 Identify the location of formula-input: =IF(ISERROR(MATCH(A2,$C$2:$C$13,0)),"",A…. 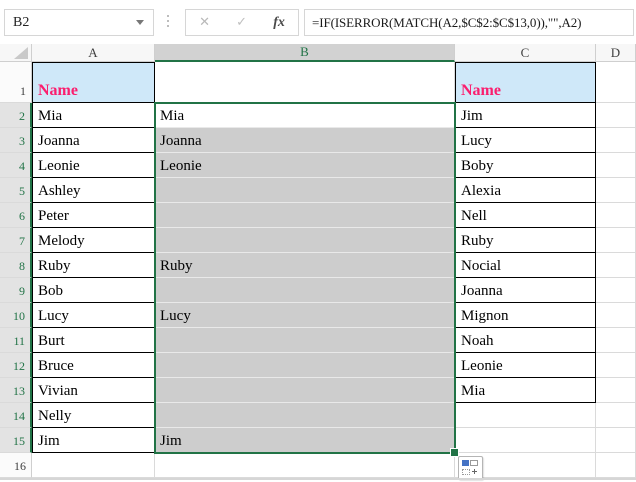
(469, 22).